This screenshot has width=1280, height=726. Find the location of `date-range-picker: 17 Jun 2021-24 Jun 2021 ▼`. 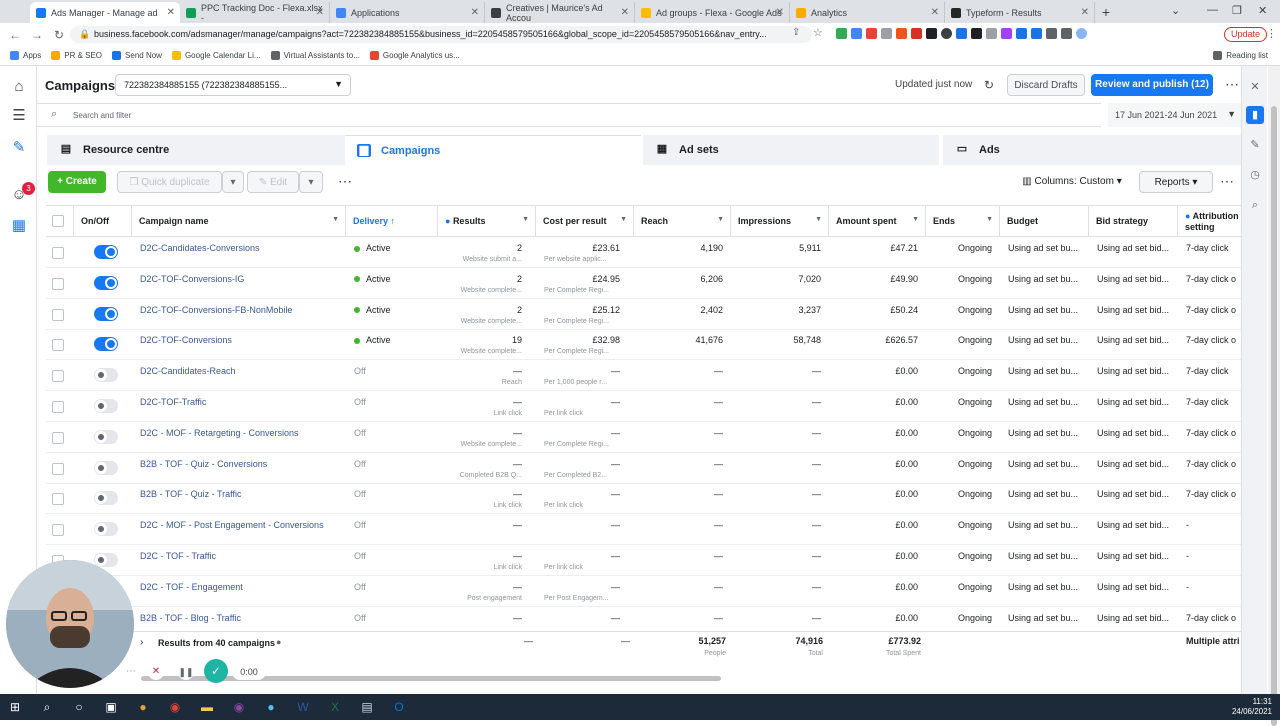

date-range-picker: 17 Jun 2021-24 Jun 2021 ▼ is located at coordinates (1174, 115).